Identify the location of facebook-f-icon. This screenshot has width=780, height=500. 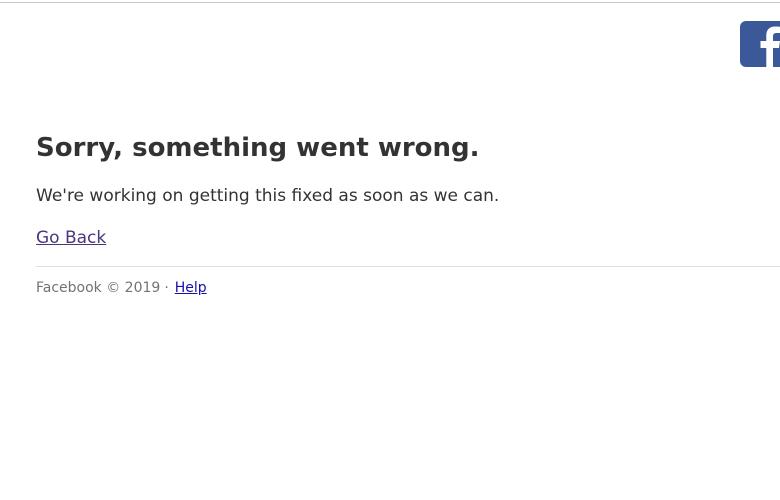
(760, 44).